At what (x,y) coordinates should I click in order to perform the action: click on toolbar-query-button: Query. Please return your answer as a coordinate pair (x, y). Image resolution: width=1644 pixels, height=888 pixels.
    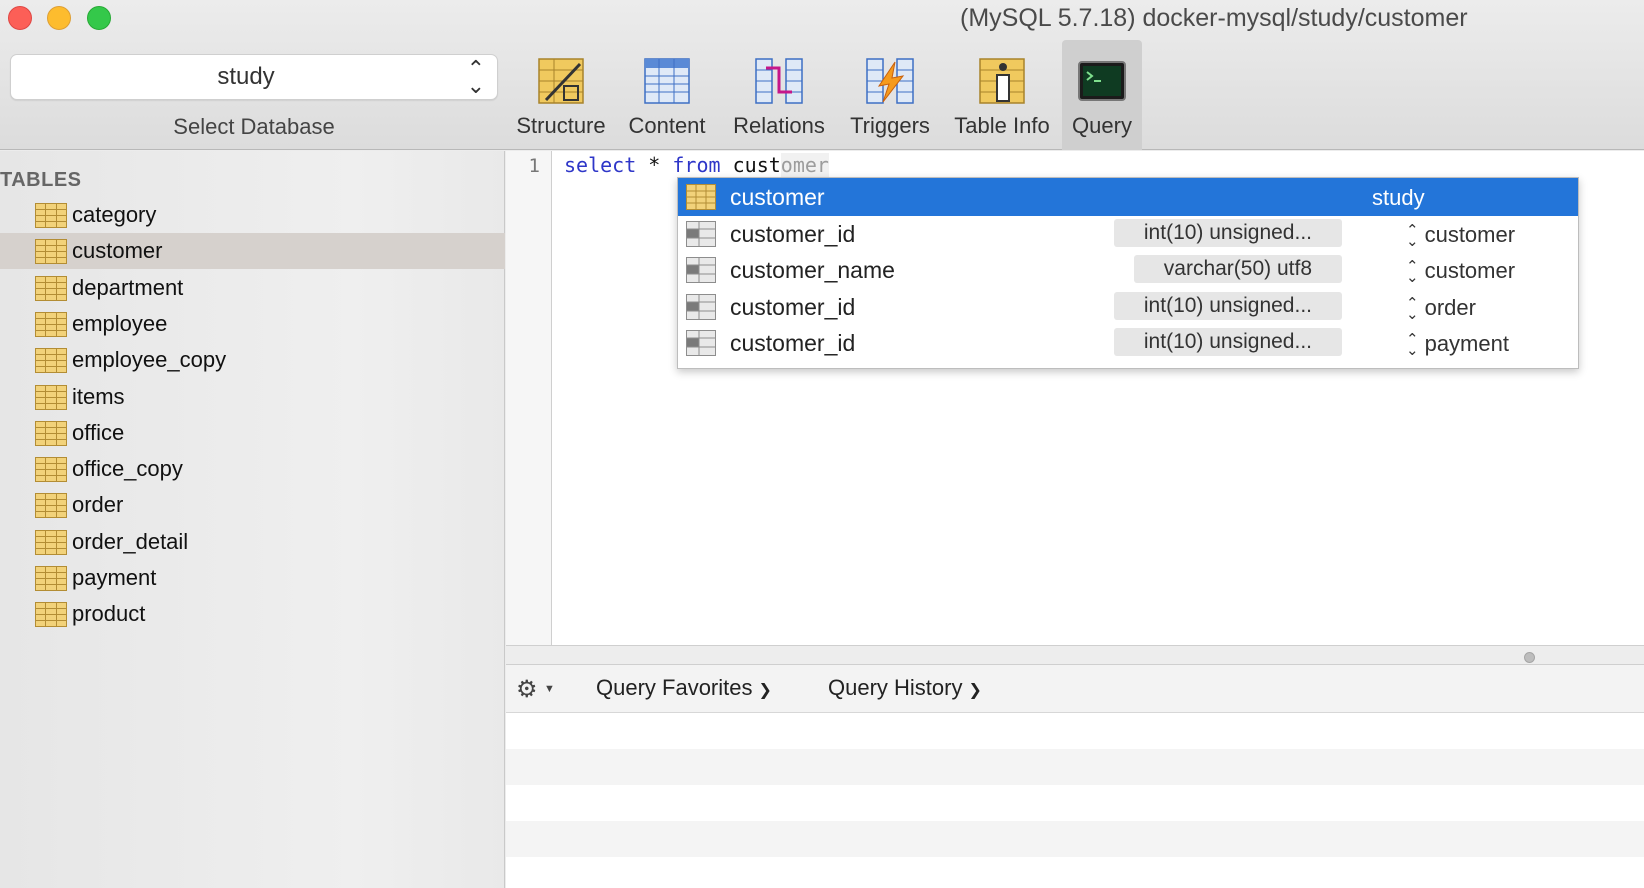
    Looking at the image, I should click on (1102, 95).